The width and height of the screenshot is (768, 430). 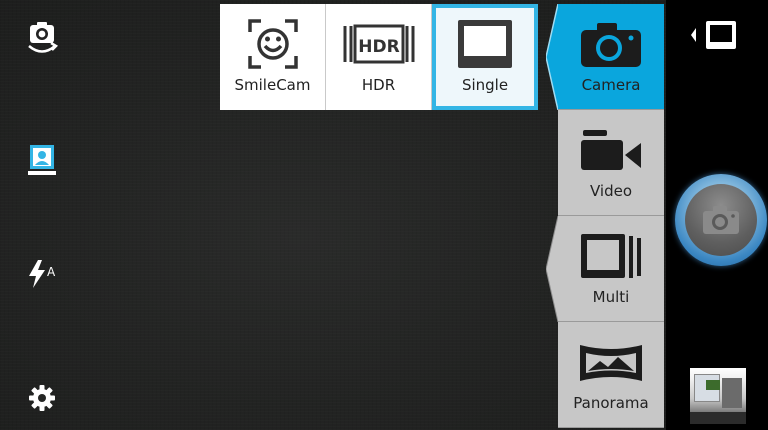 I want to click on panorama-icon, so click(x=611, y=363).